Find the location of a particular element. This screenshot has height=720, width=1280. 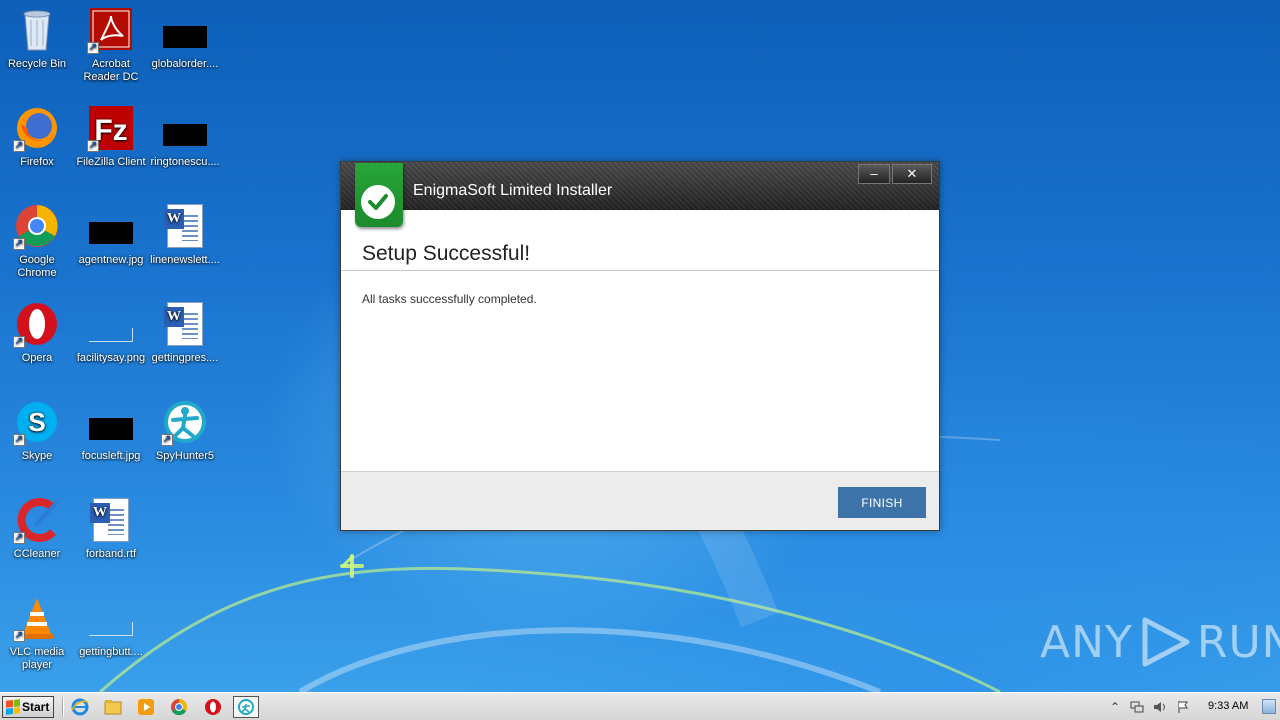

enigmasoft-logo is located at coordinates (379, 195).